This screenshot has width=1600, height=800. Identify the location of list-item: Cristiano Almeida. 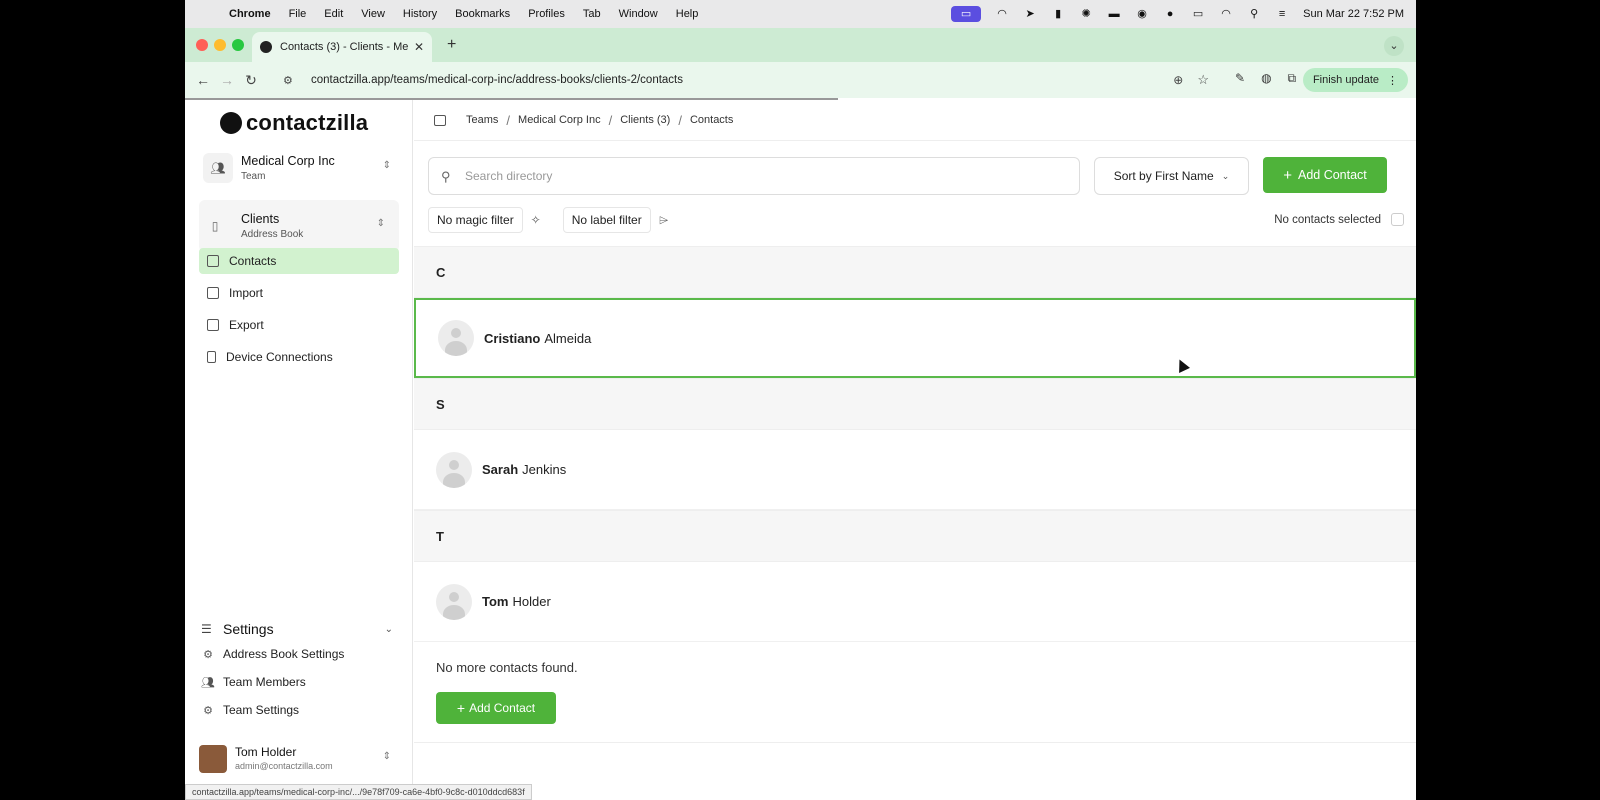
(915, 338).